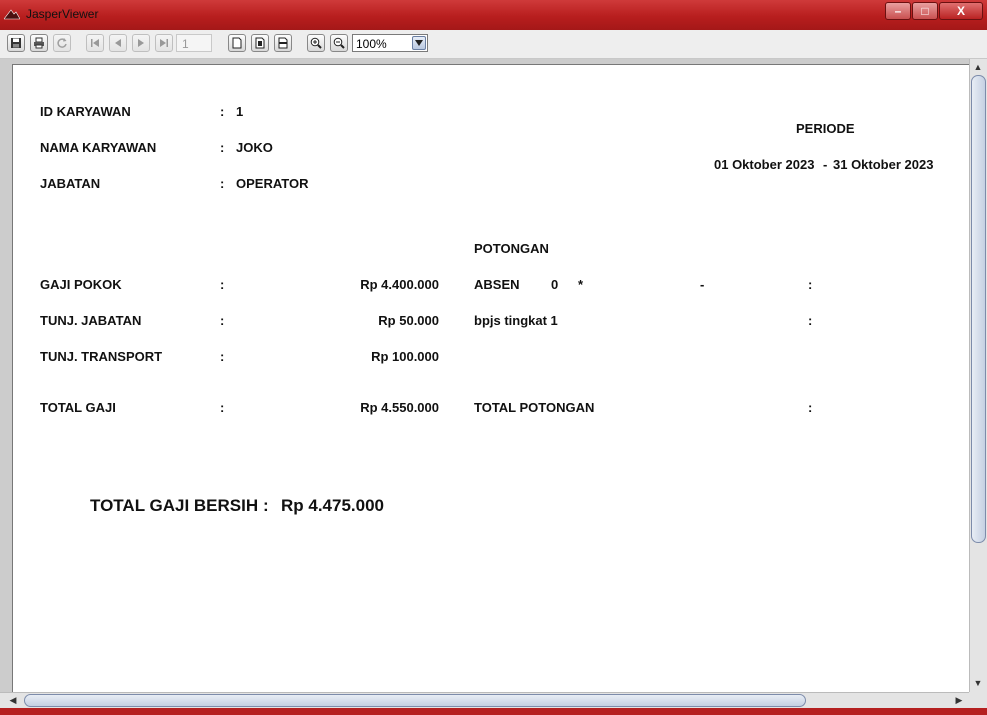  Describe the element at coordinates (222, 111) in the screenshot. I see `employee-id-colon: :` at that location.